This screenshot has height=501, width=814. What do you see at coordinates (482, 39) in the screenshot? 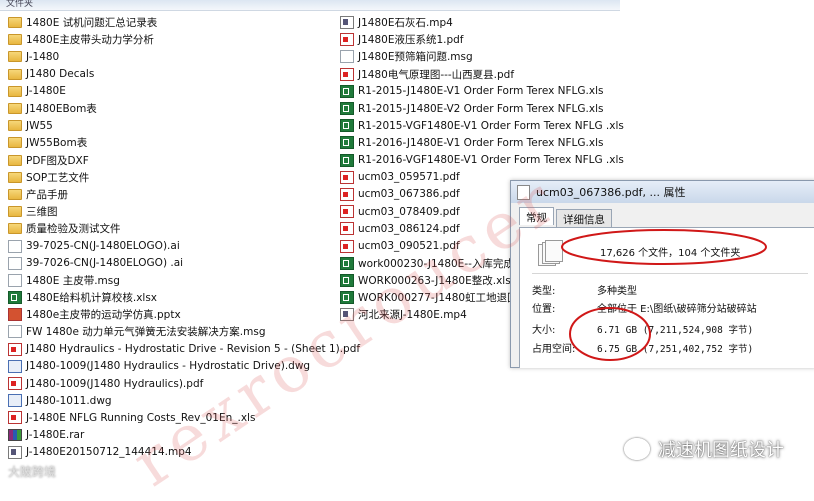
I see `file-item: J1480E液压系统1.pdf` at bounding box center [482, 39].